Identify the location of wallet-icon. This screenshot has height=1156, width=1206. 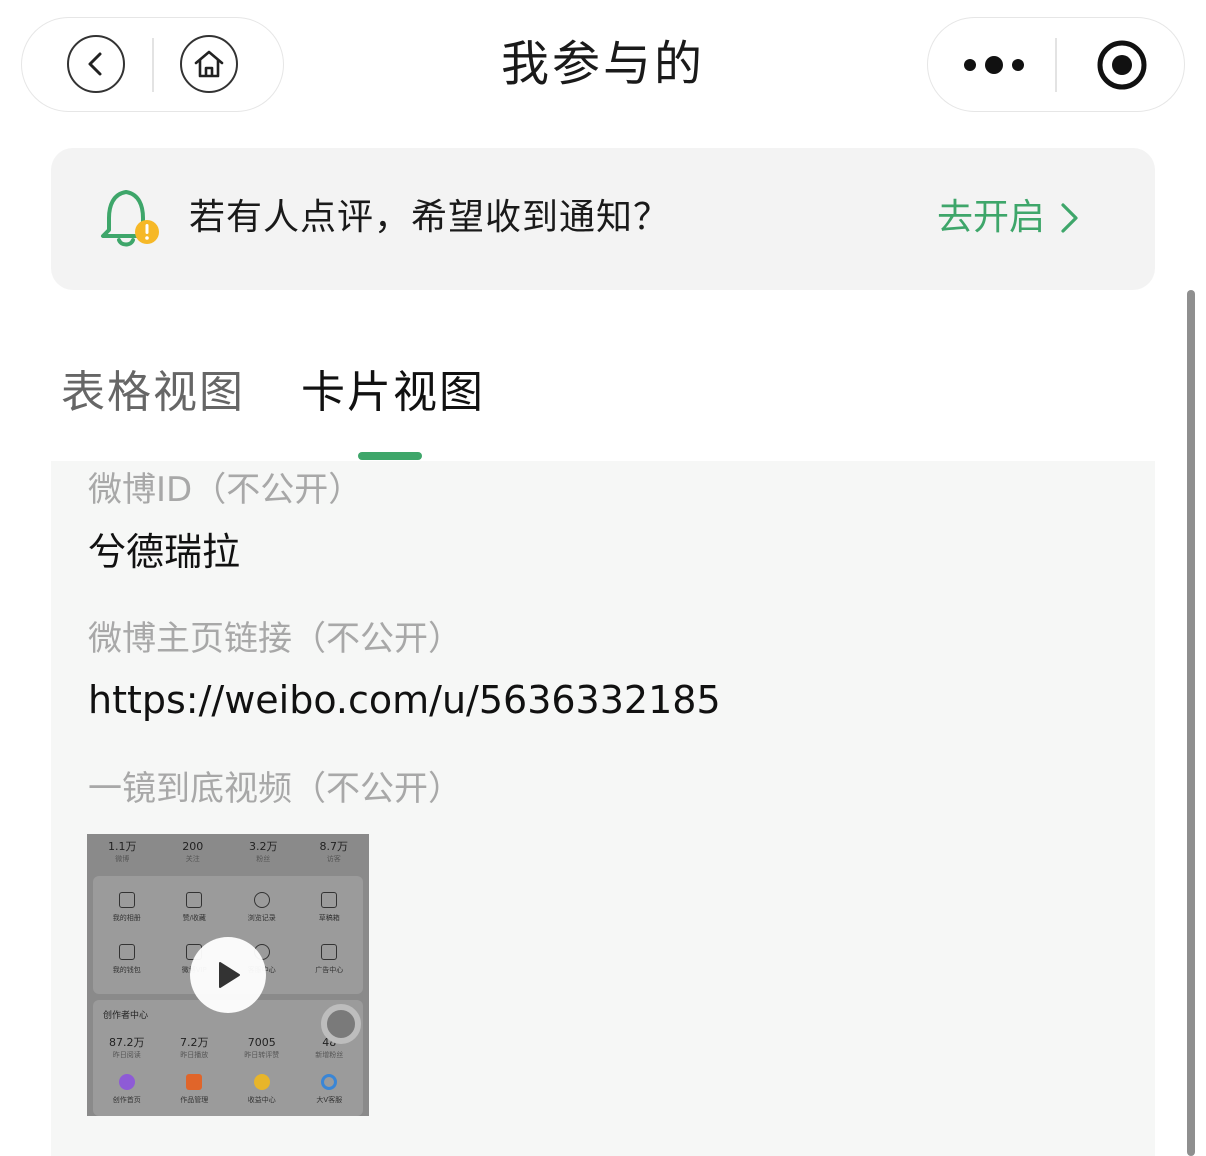
(126, 952).